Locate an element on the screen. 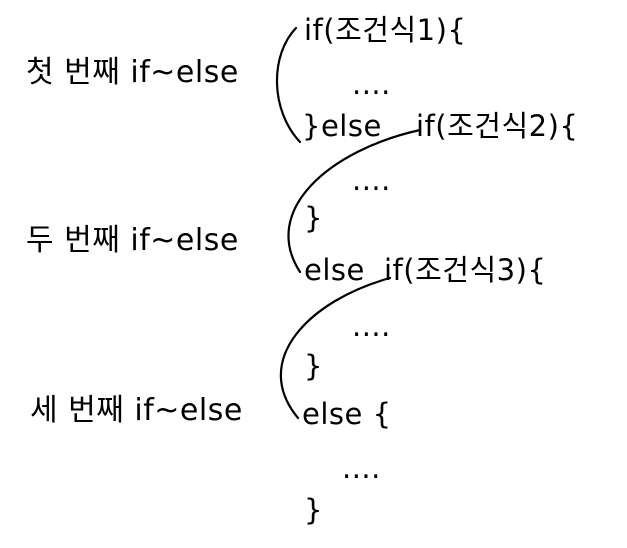  else-part-1: }else is located at coordinates (342, 126).